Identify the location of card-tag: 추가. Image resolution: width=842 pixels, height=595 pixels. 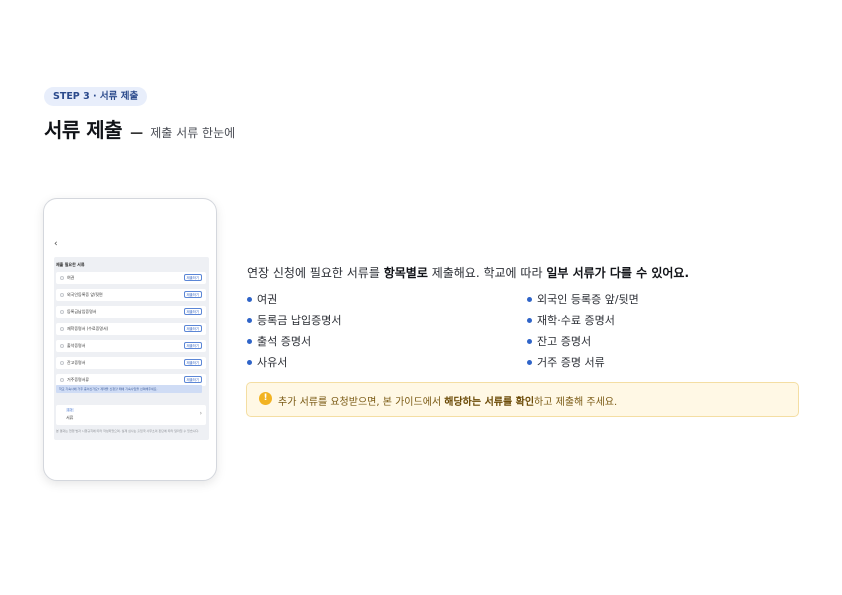
(70, 410).